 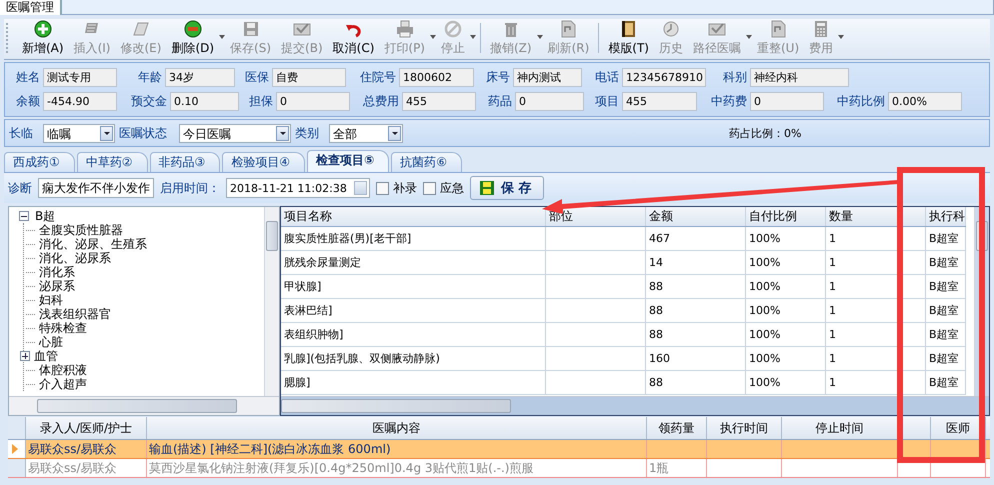 What do you see at coordinates (63, 328) in the screenshot?
I see `tree-item: 特殊检查` at bounding box center [63, 328].